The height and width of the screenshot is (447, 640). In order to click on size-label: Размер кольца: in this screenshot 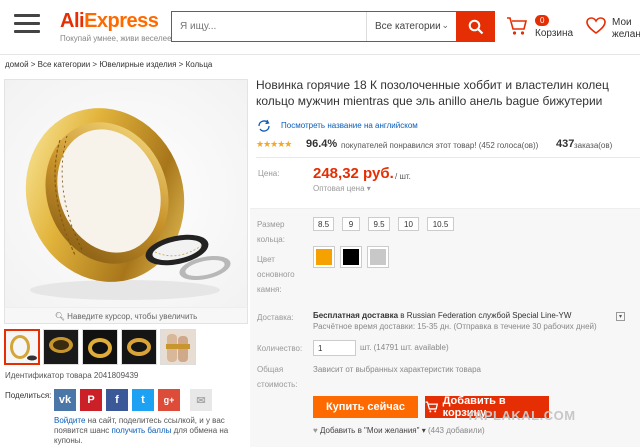, I will do `click(271, 232)`.